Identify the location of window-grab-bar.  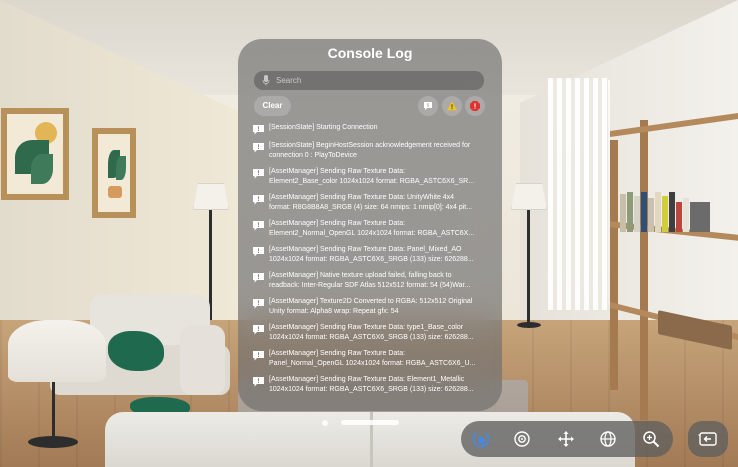
(370, 422).